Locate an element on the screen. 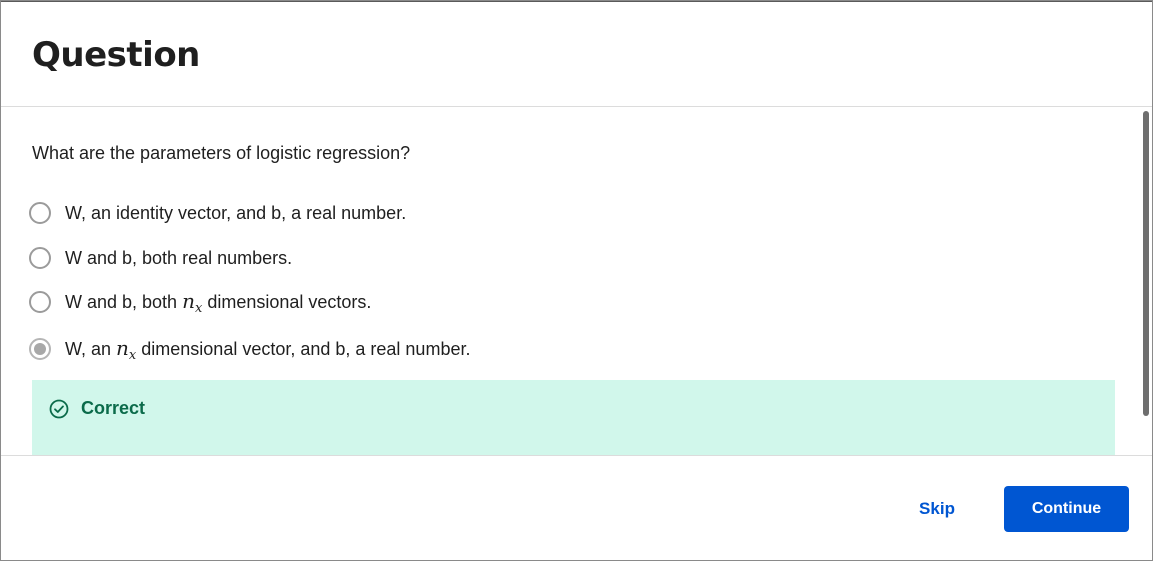  check-circle-icon is located at coordinates (59, 409).